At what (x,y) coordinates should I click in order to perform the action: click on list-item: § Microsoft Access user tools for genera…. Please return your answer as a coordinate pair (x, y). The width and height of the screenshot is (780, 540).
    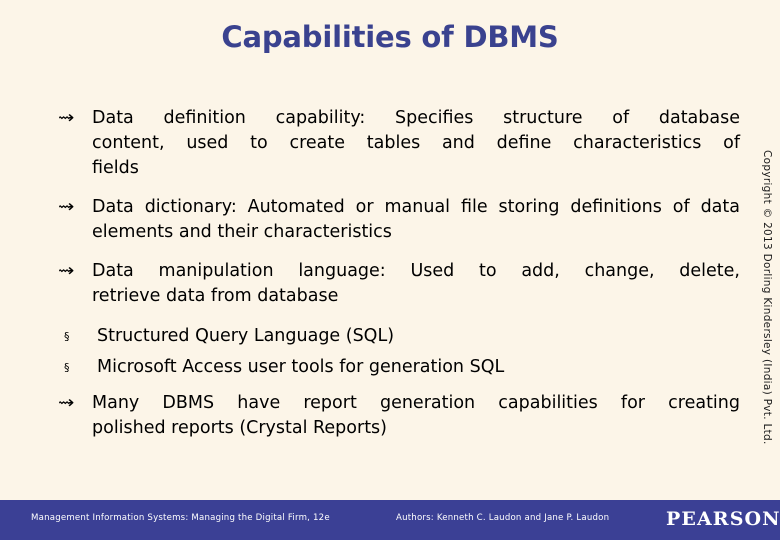
    Looking at the image, I should click on (399, 367).